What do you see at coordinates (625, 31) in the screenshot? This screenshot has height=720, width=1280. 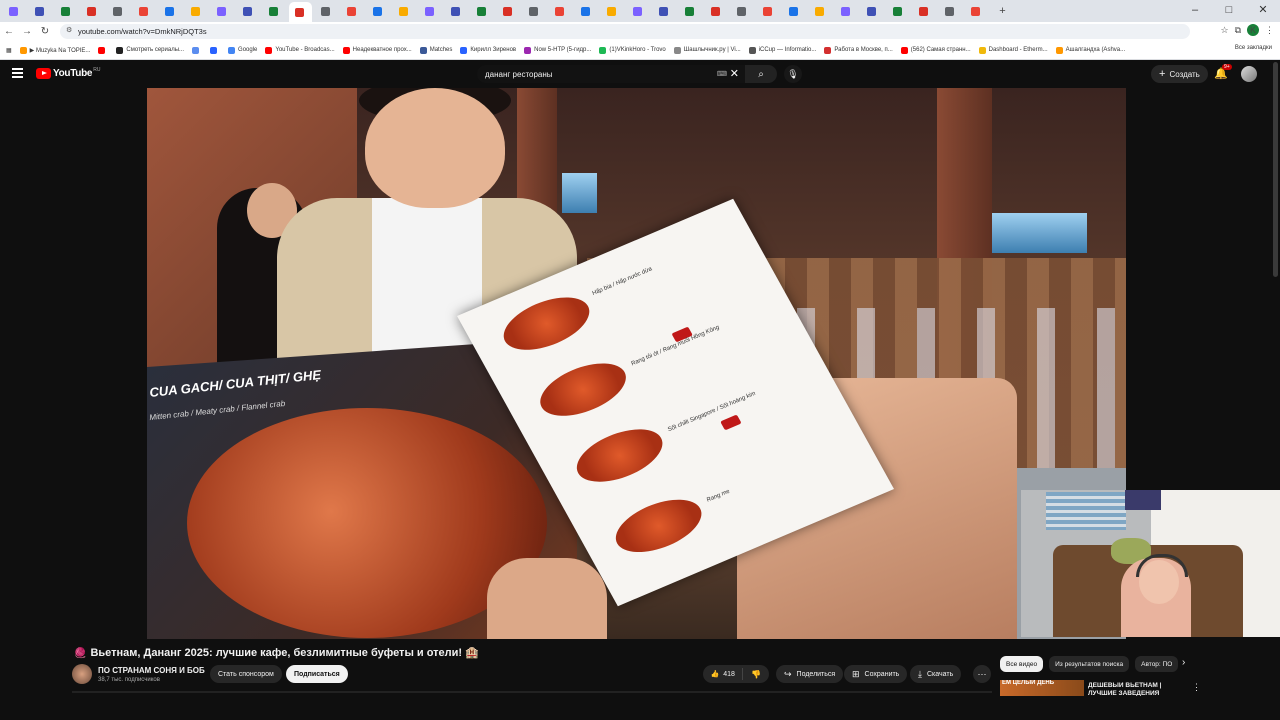 I see `address-bar: ⚙ youtube.com/watch?v=DmkNRjDQT3s` at bounding box center [625, 31].